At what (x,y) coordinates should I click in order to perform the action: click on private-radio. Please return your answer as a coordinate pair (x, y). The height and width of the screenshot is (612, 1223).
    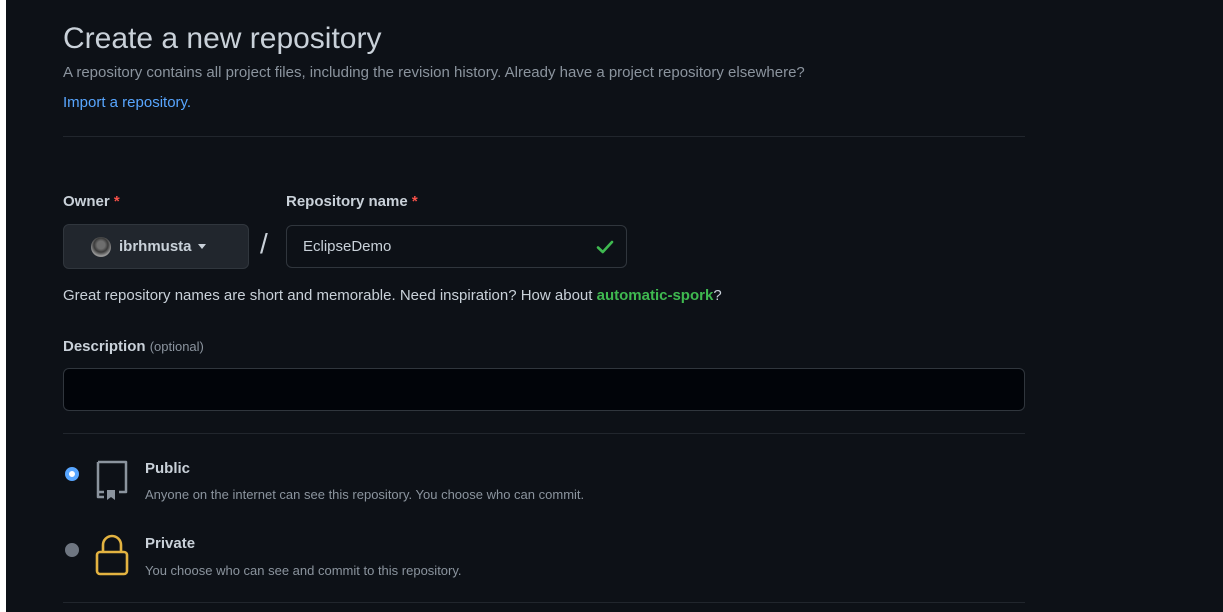
    Looking at the image, I should click on (72, 550).